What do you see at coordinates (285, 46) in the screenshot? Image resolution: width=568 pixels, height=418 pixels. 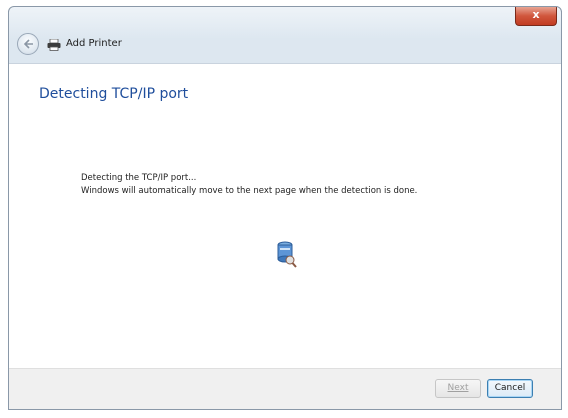 I see `navigation-bar: Add Printer` at bounding box center [285, 46].